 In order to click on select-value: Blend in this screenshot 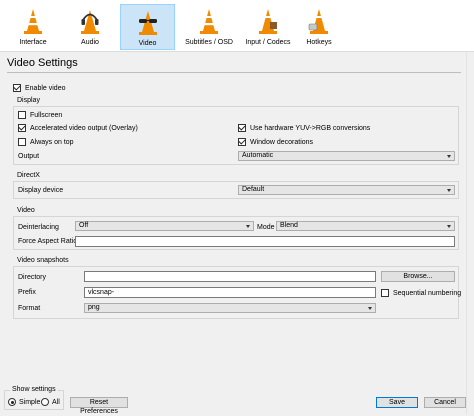, I will do `click(289, 225)`.